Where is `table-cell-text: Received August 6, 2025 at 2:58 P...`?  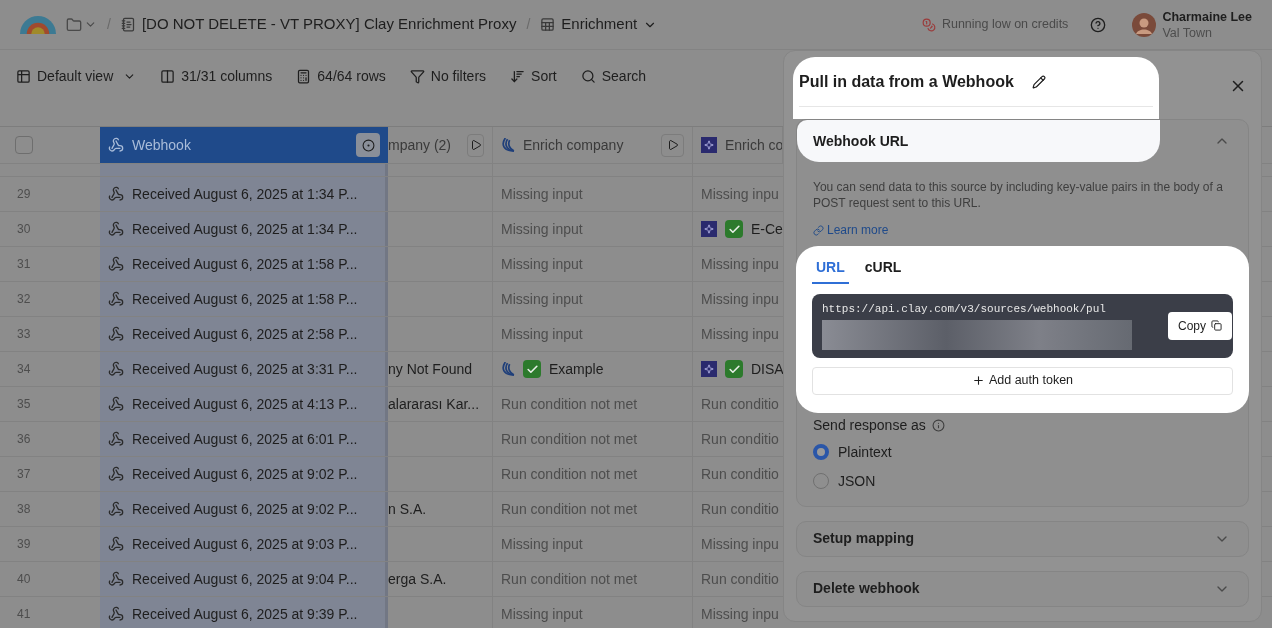
table-cell-text: Received August 6, 2025 at 2:58 P... is located at coordinates (245, 334).